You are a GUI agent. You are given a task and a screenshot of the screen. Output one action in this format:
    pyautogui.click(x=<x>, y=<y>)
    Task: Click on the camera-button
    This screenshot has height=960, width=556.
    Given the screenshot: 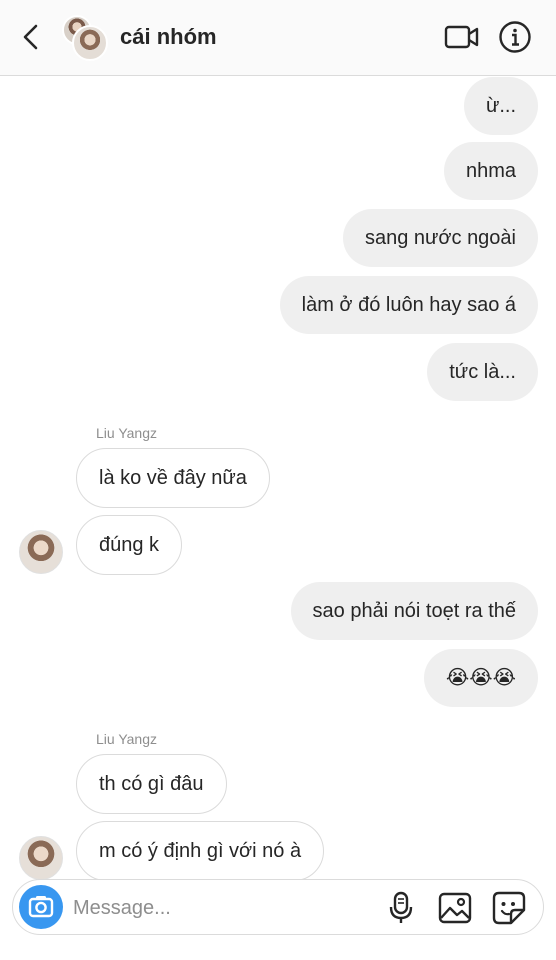 What is the action you would take?
    pyautogui.click(x=41, y=907)
    